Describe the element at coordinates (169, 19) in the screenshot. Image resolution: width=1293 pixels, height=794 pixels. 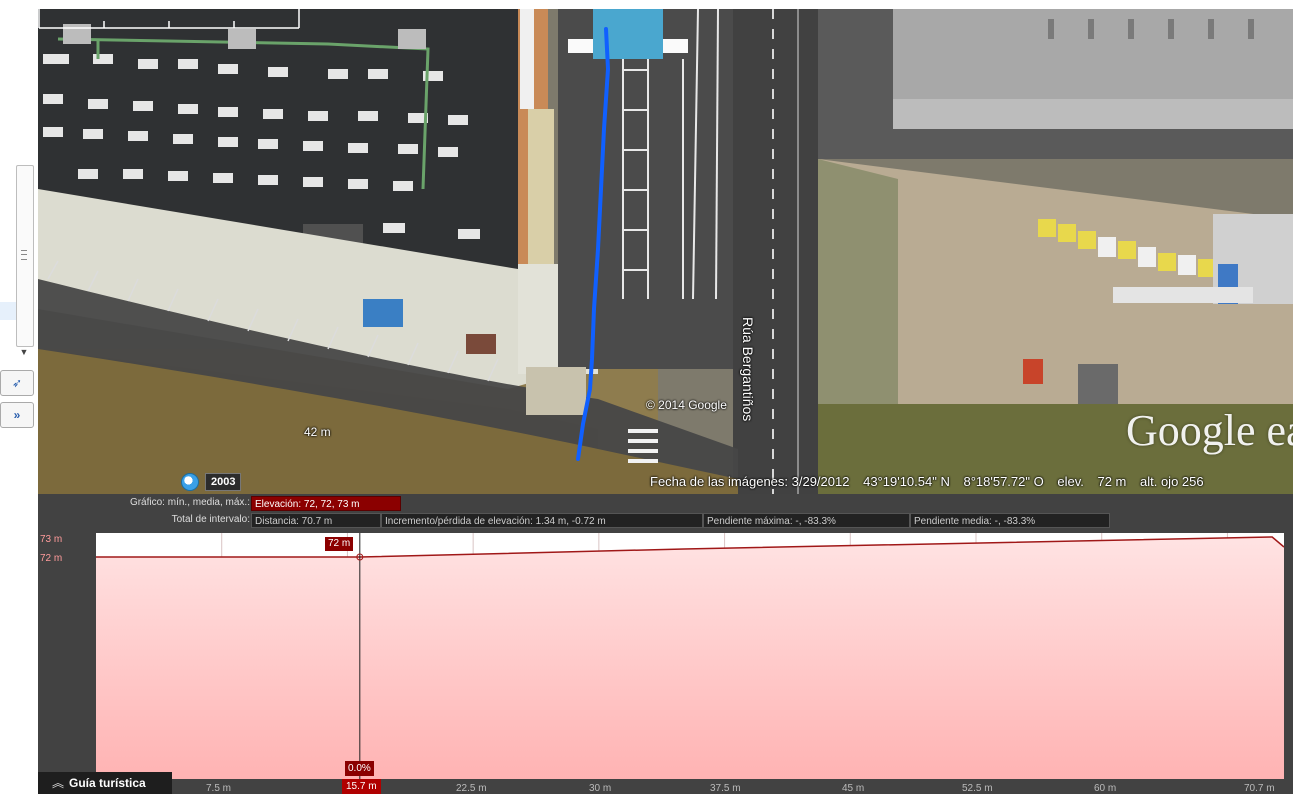
I see `scale-bar` at that location.